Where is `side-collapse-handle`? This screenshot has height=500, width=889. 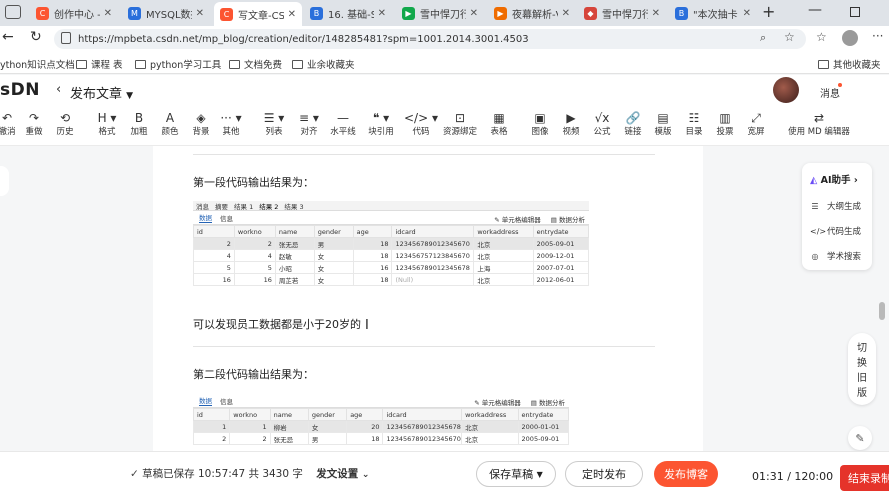 side-collapse-handle is located at coordinates (4, 181).